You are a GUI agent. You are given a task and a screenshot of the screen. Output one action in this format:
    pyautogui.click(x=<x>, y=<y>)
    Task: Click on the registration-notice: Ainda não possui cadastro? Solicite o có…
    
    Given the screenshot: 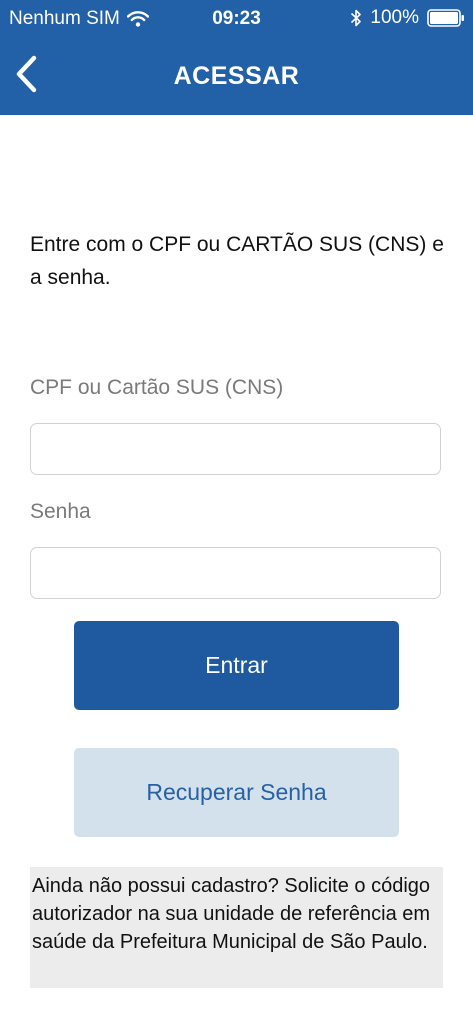 What is the action you would take?
    pyautogui.click(x=236, y=927)
    